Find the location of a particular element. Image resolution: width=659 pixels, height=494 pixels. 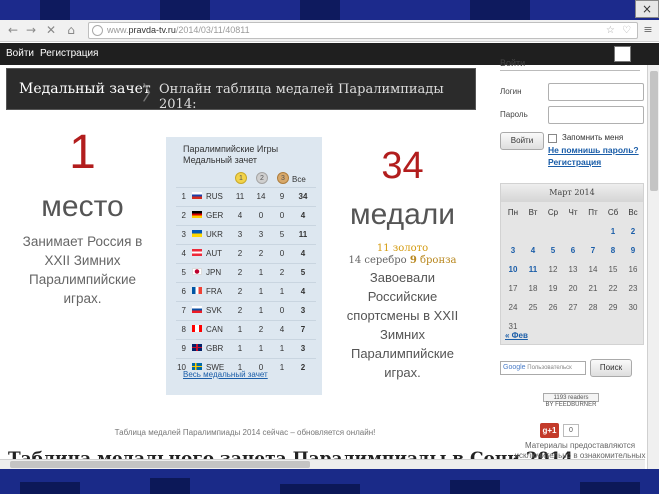

calendar-day-link: 8 is located at coordinates (613, 250).